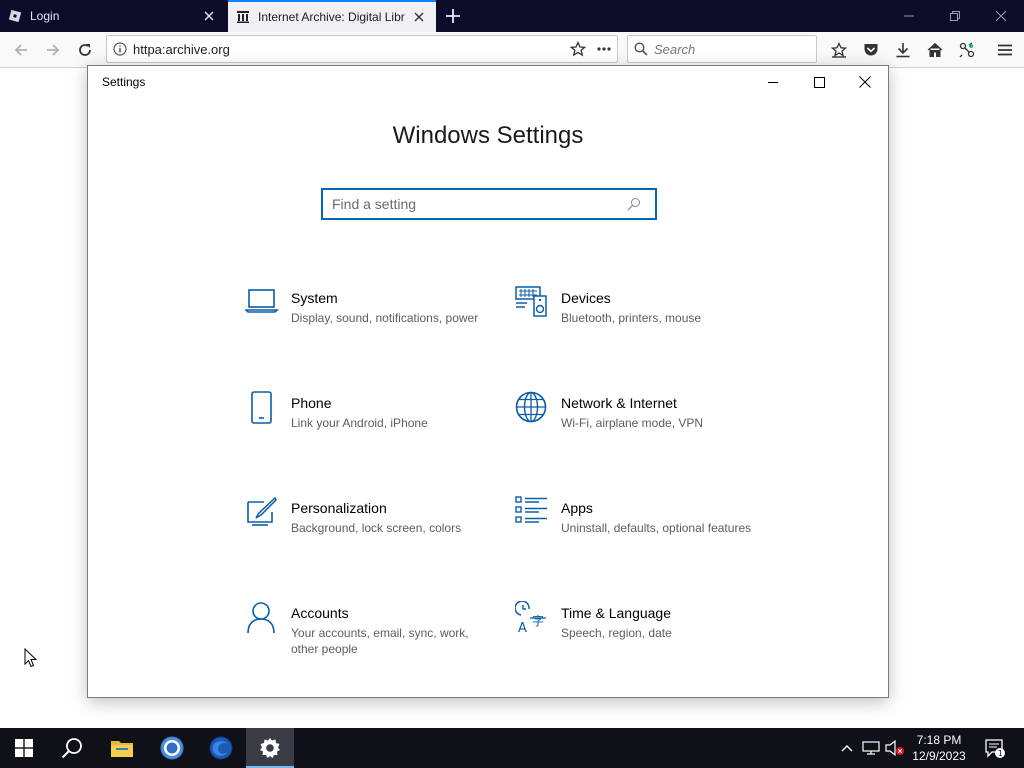 This screenshot has width=1024, height=768. I want to click on volume-muted-icon, so click(895, 748).